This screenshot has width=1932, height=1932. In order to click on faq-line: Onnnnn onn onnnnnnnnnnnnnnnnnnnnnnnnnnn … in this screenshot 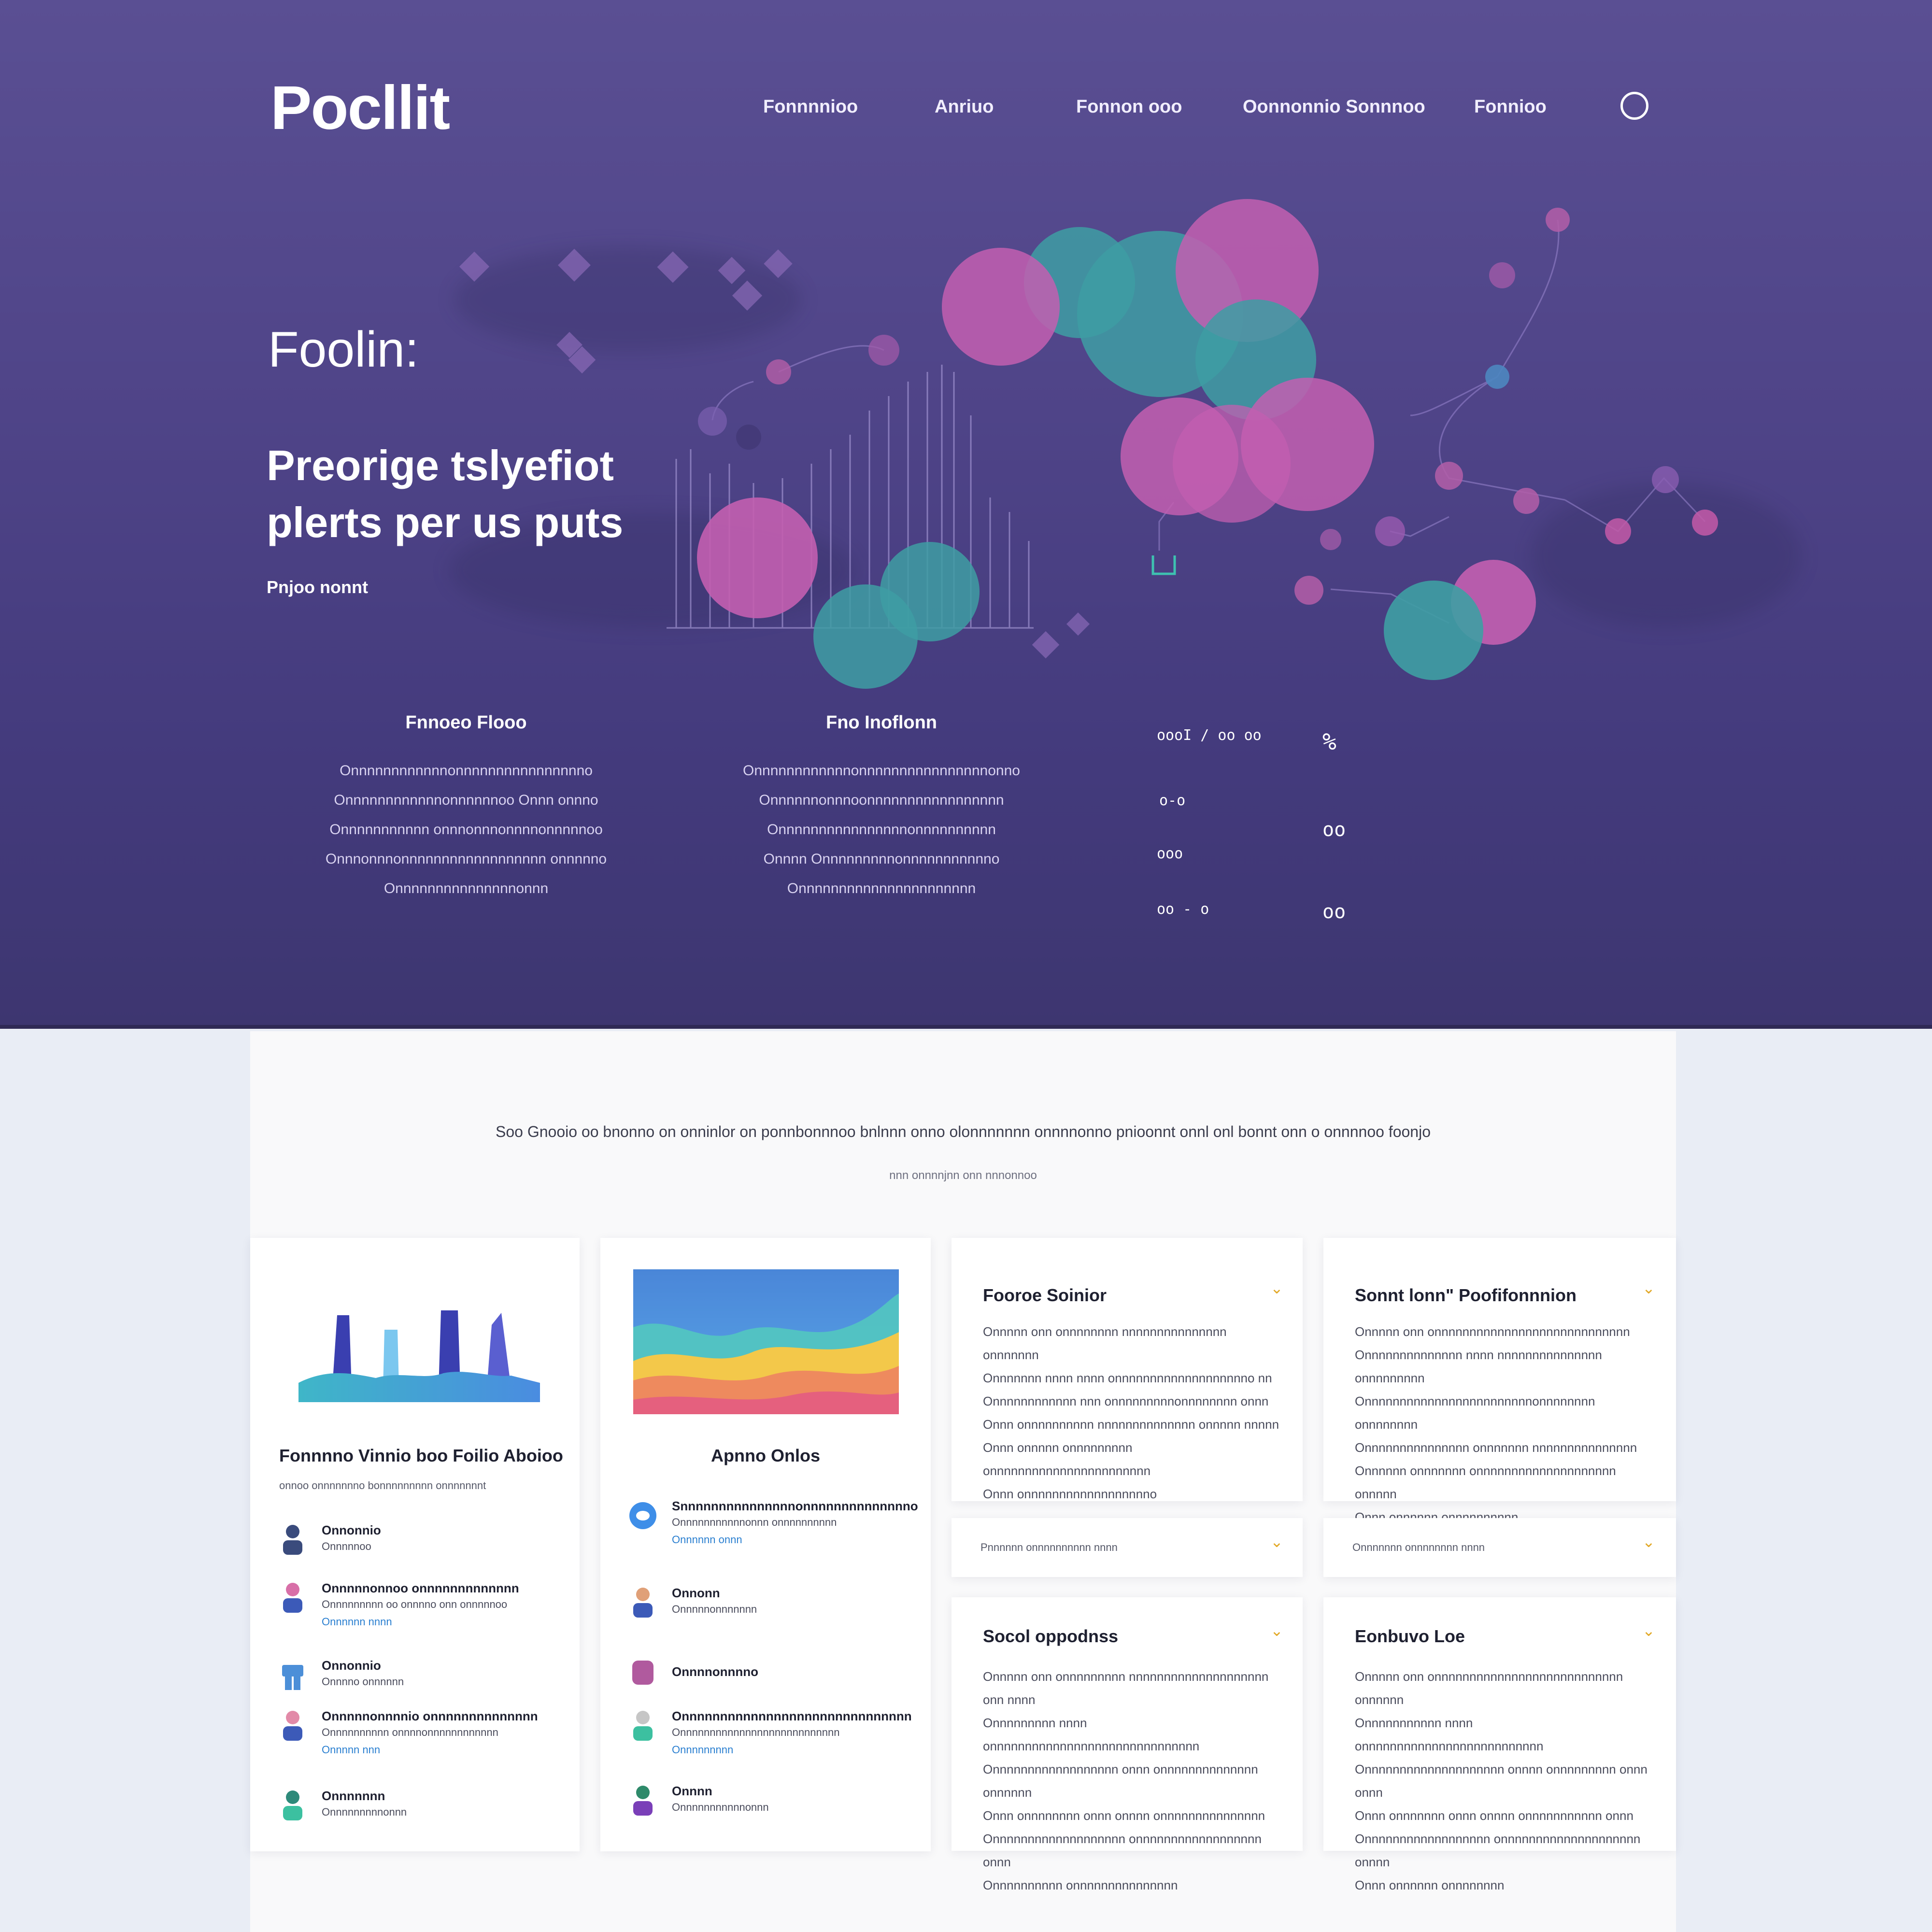, I will do `click(1489, 1688)`.